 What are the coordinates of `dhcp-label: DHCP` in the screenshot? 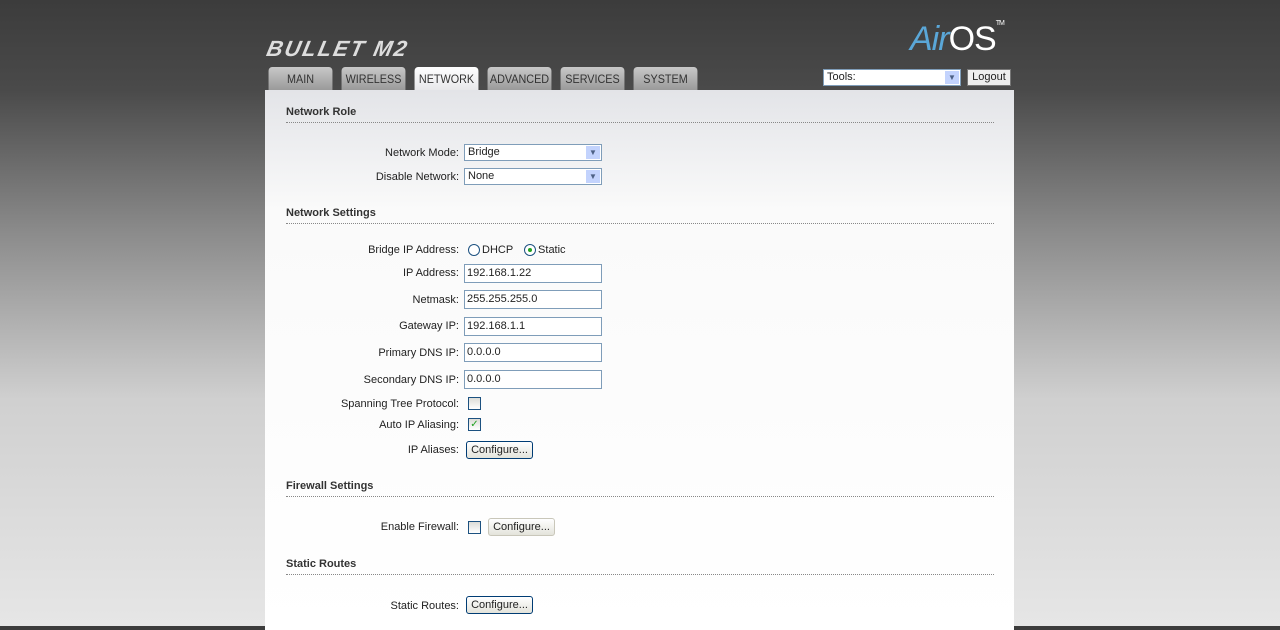 It's located at (497, 250).